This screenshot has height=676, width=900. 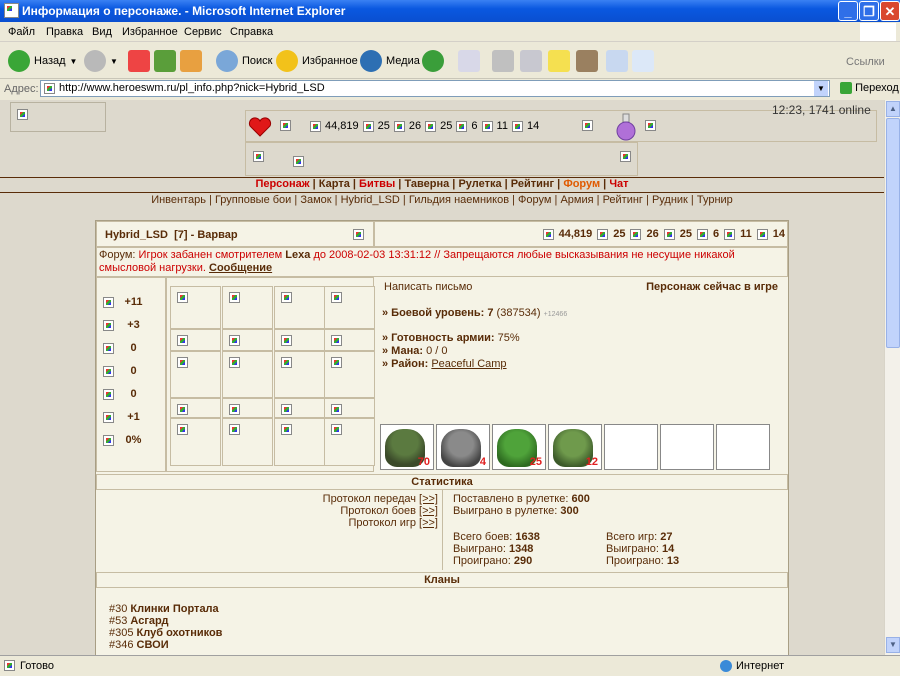 What do you see at coordinates (670, 200) in the screenshot?
I see `nav-mine: Рудник` at bounding box center [670, 200].